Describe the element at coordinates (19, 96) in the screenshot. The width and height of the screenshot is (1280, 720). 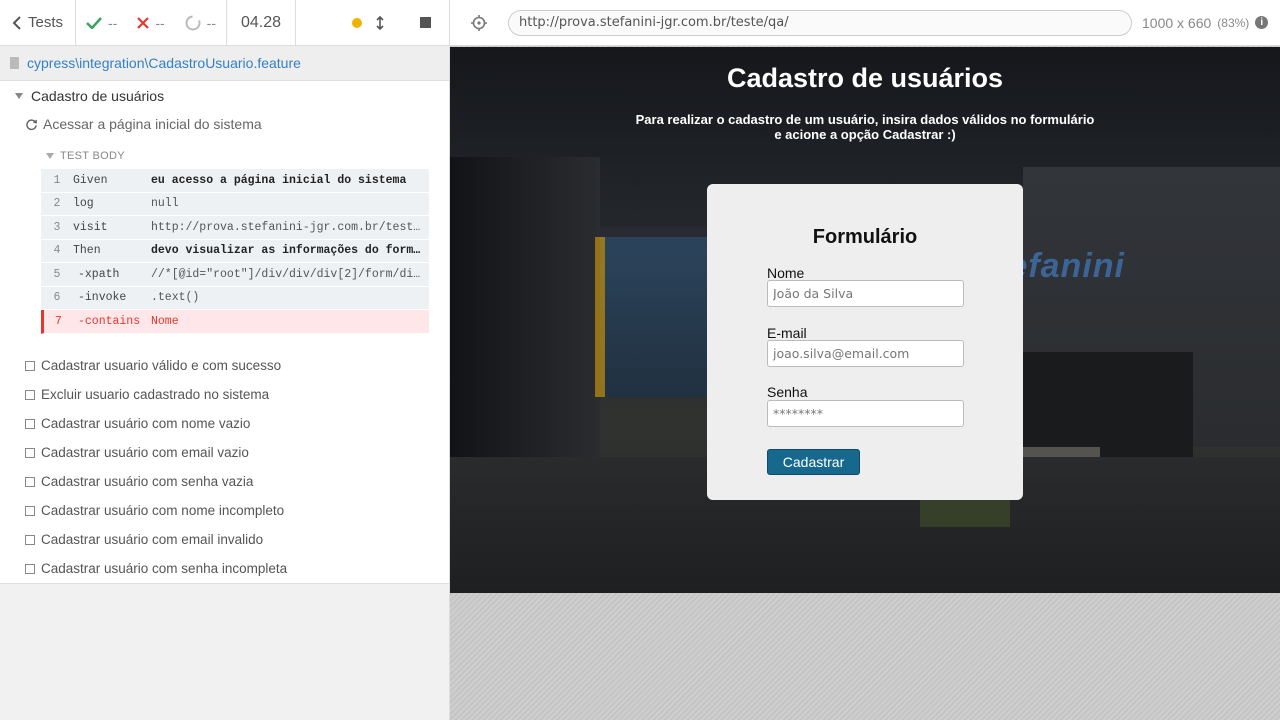
I see `caret-down-icon` at that location.